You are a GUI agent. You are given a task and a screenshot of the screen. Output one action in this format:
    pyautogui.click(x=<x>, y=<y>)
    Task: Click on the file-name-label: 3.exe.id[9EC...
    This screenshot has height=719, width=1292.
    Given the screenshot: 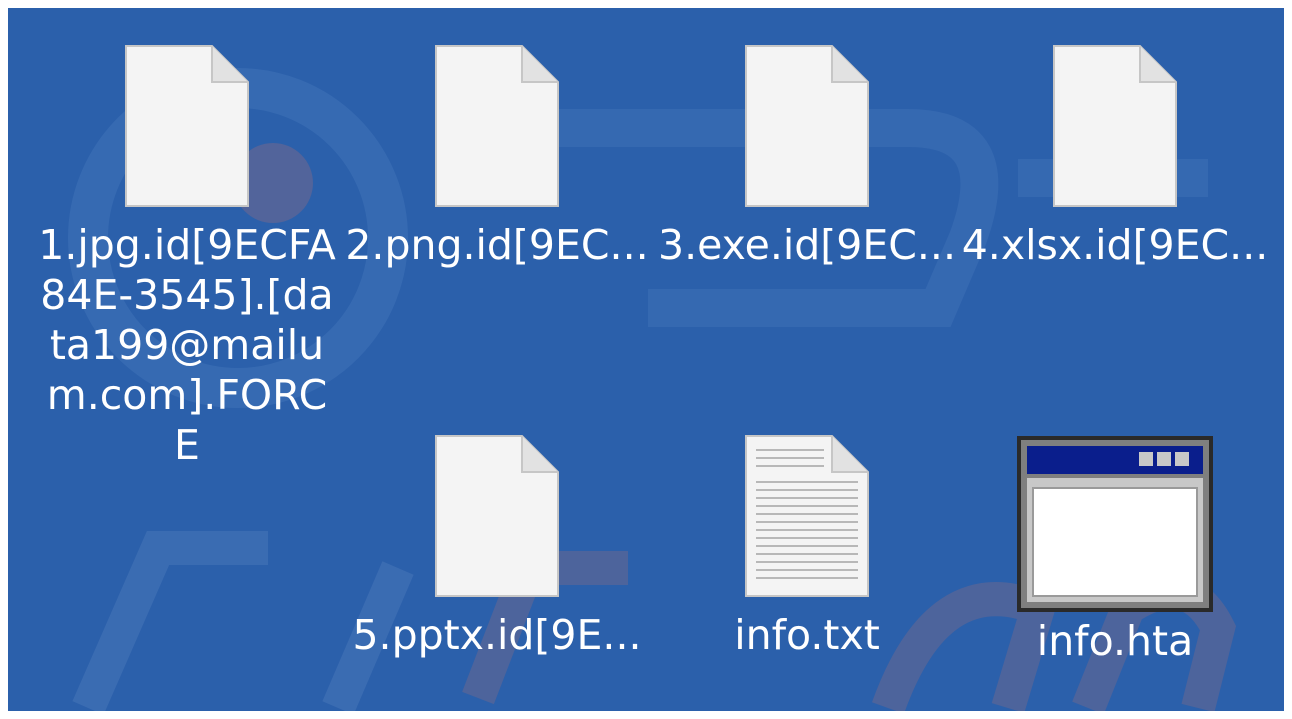 What is the action you would take?
    pyautogui.click(x=806, y=245)
    